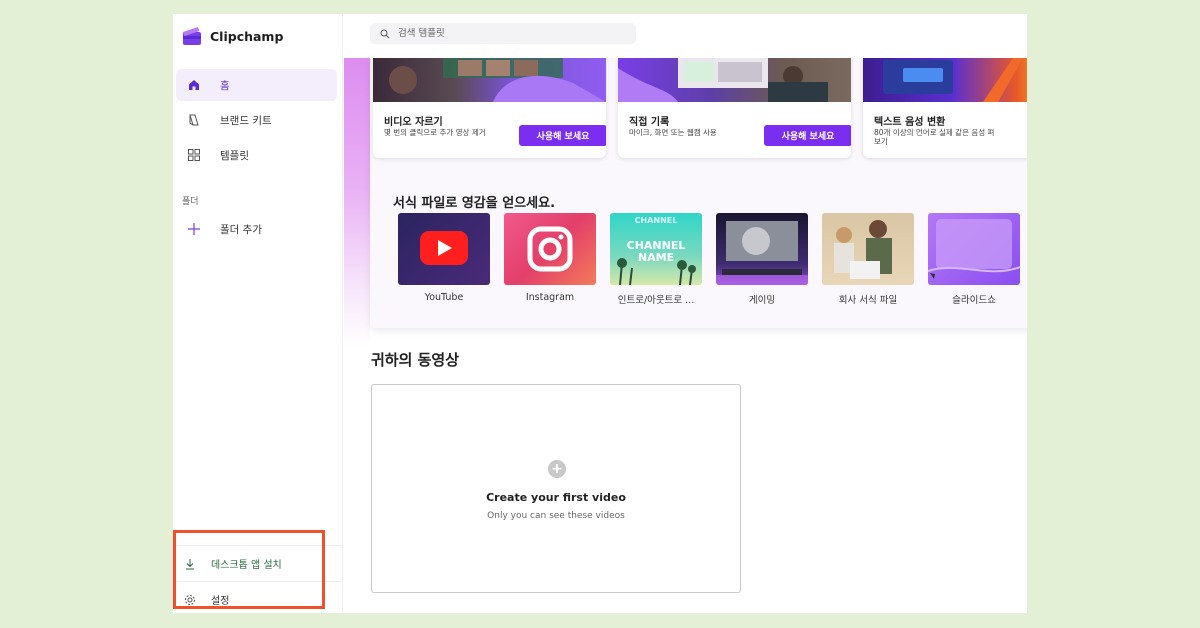  I want to click on template-label: 게이밍, so click(762, 300).